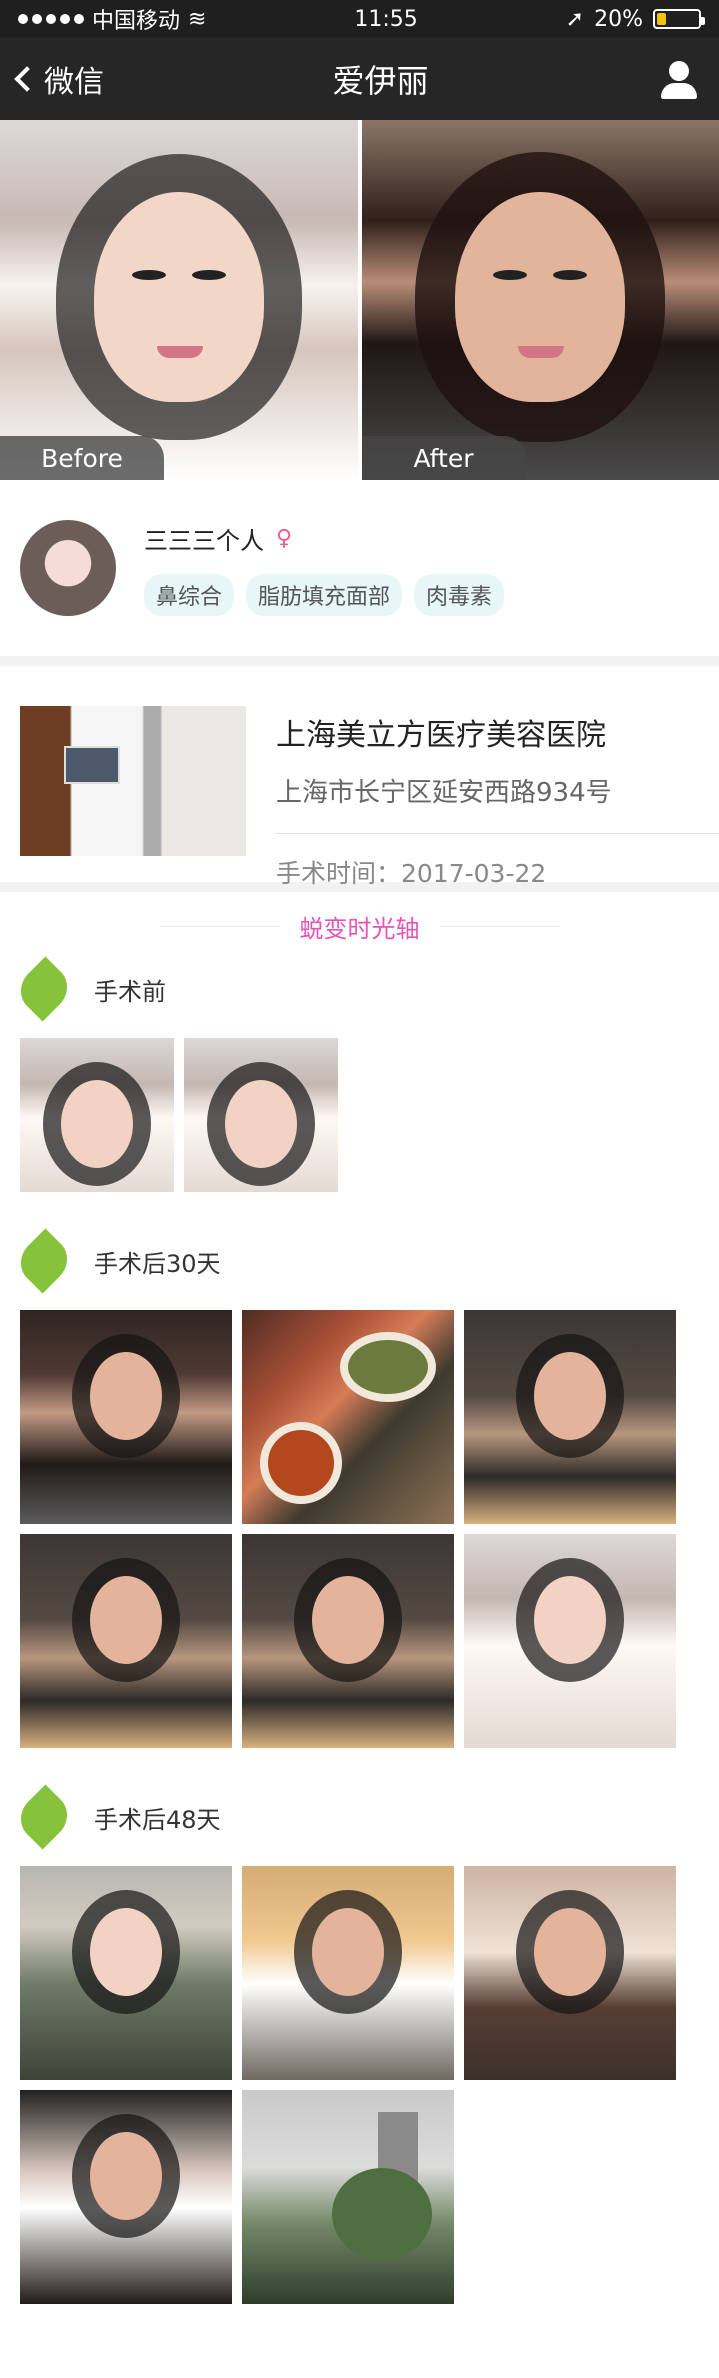  Describe the element at coordinates (355, 1261) in the screenshot. I see `stage-header: 手术后30天` at that location.